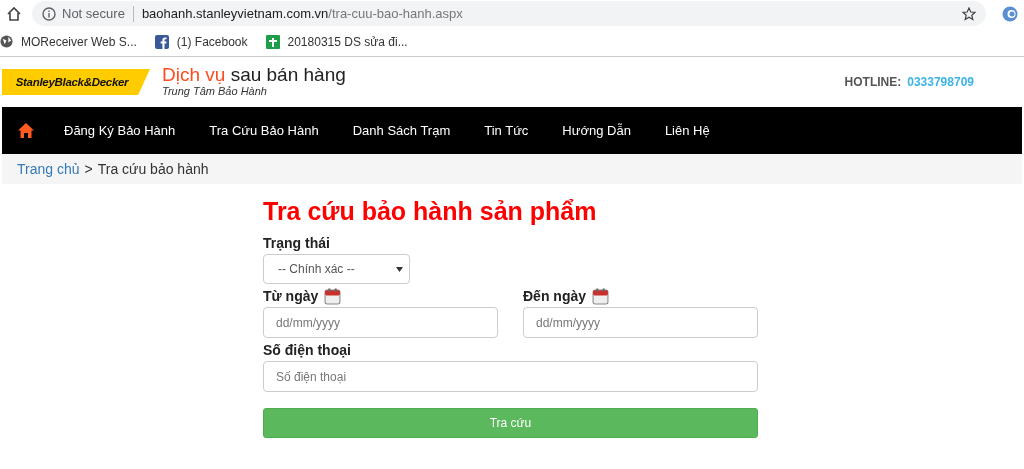 The image size is (1024, 469). I want to click on field-label: Số điện thoại, so click(307, 350).